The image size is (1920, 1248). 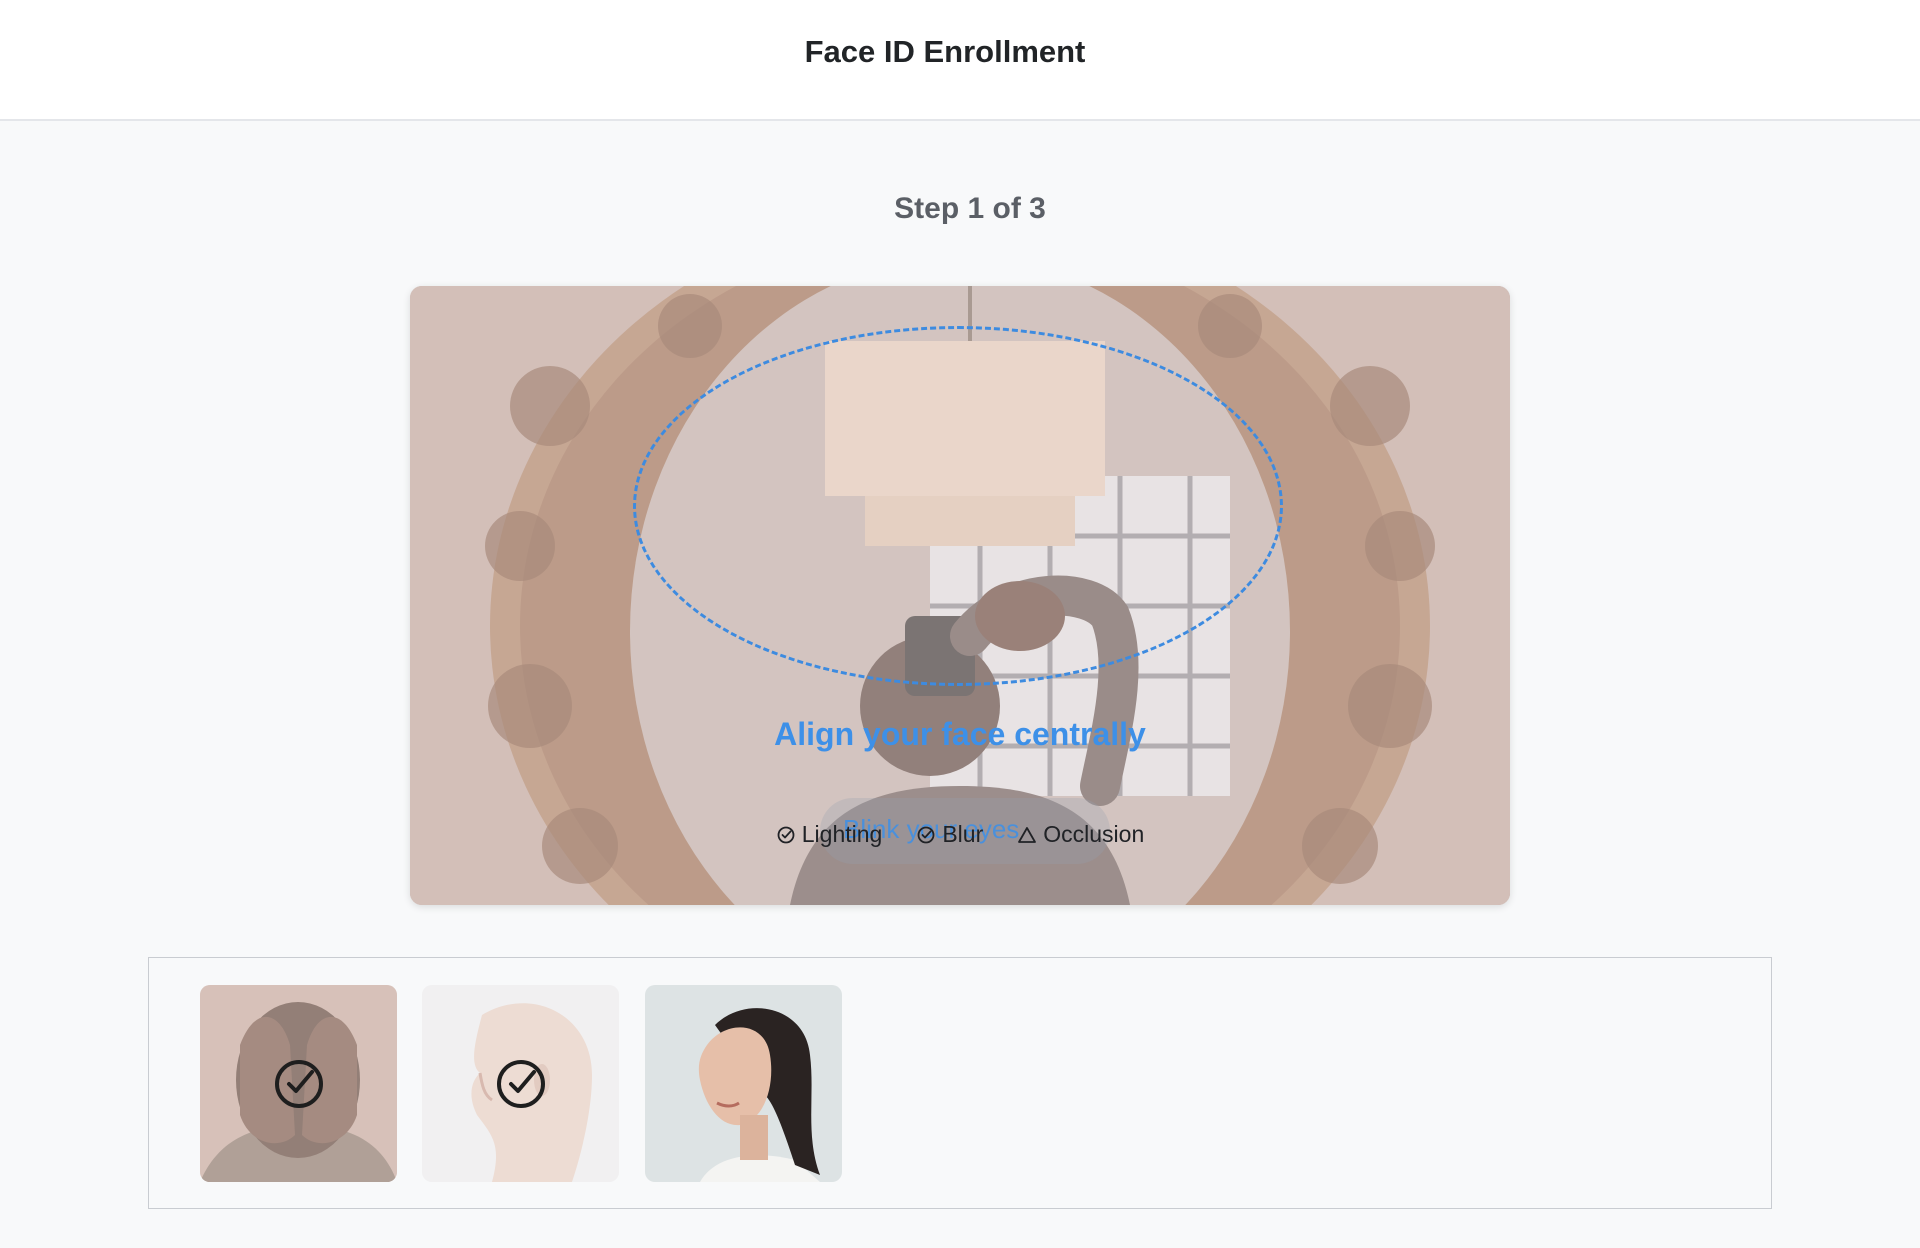 I want to click on capture-image, so click(x=743, y=1083).